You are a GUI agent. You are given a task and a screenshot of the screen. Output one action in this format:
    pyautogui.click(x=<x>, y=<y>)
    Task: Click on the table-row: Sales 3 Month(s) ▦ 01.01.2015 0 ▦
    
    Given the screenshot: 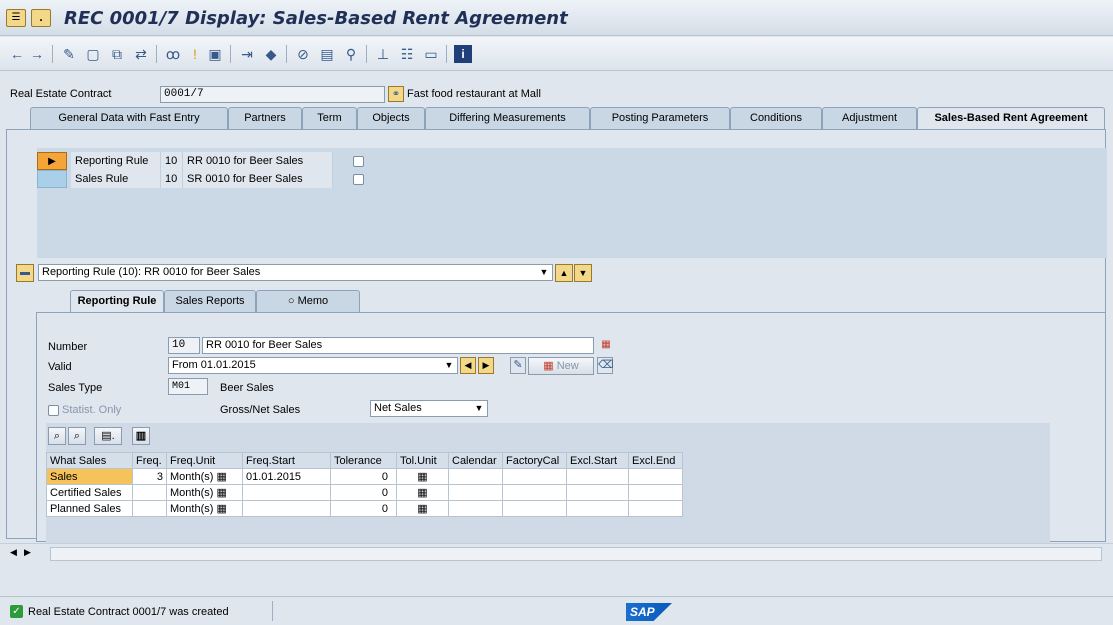 What is the action you would take?
    pyautogui.click(x=364, y=476)
    